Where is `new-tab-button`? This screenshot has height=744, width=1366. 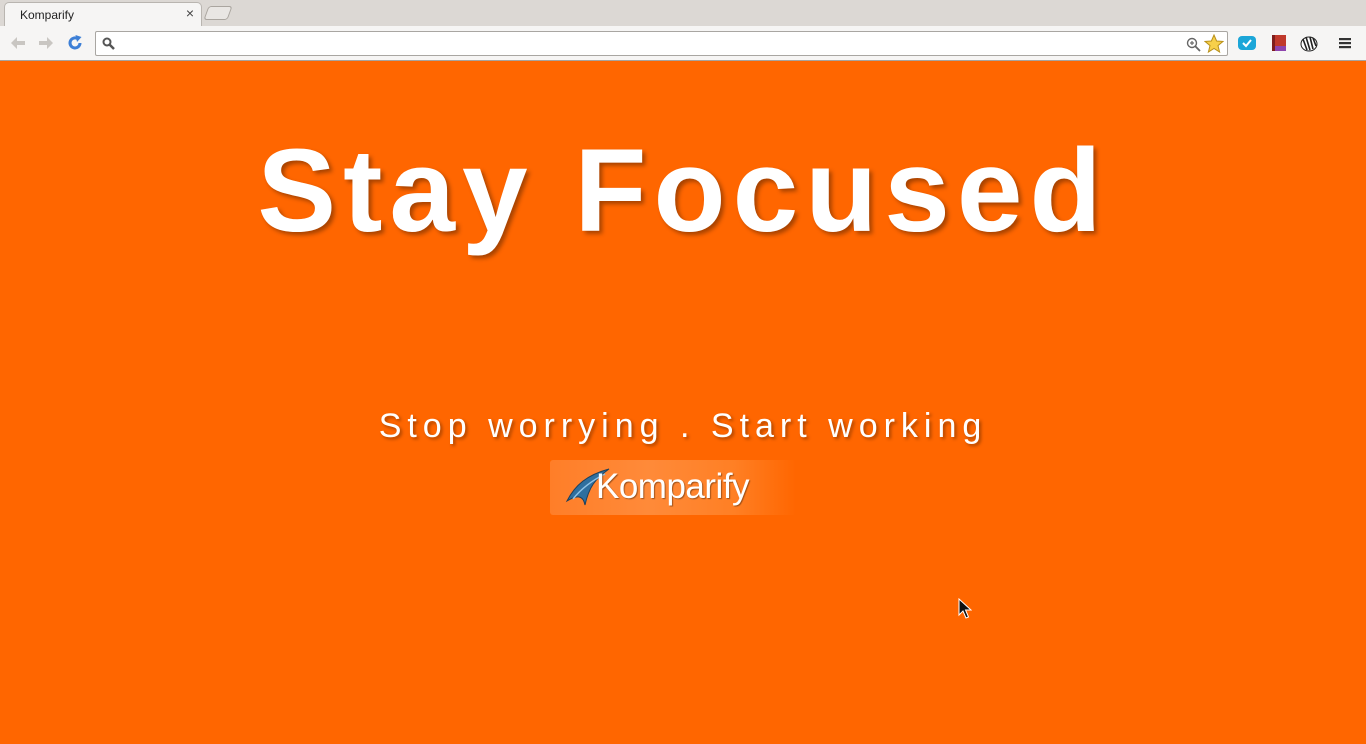
new-tab-button is located at coordinates (218, 13).